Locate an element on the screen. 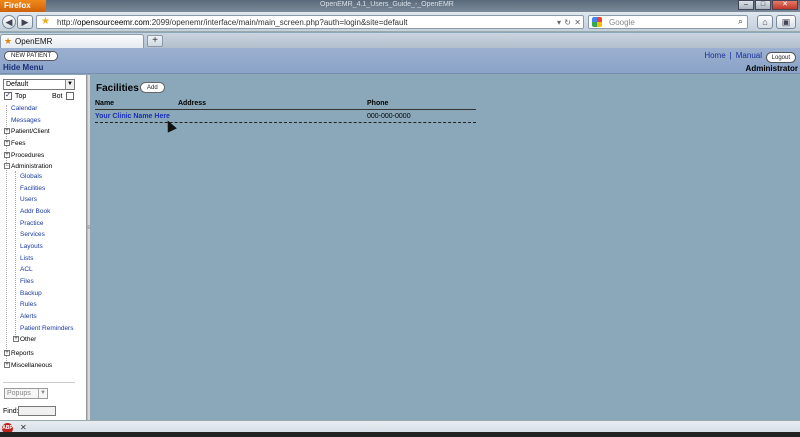  home-icon: ⌂ is located at coordinates (765, 22).